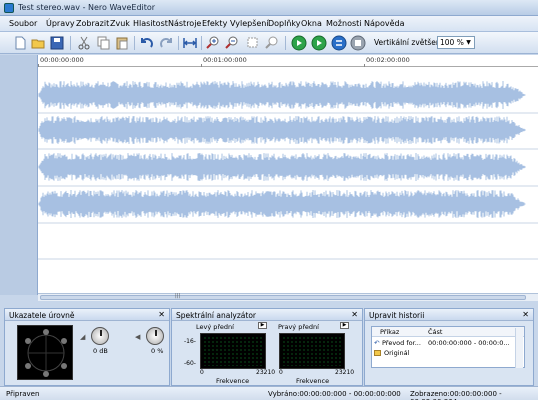  Describe the element at coordinates (397, 353) in the screenshot. I see `history-command: Originál` at that location.